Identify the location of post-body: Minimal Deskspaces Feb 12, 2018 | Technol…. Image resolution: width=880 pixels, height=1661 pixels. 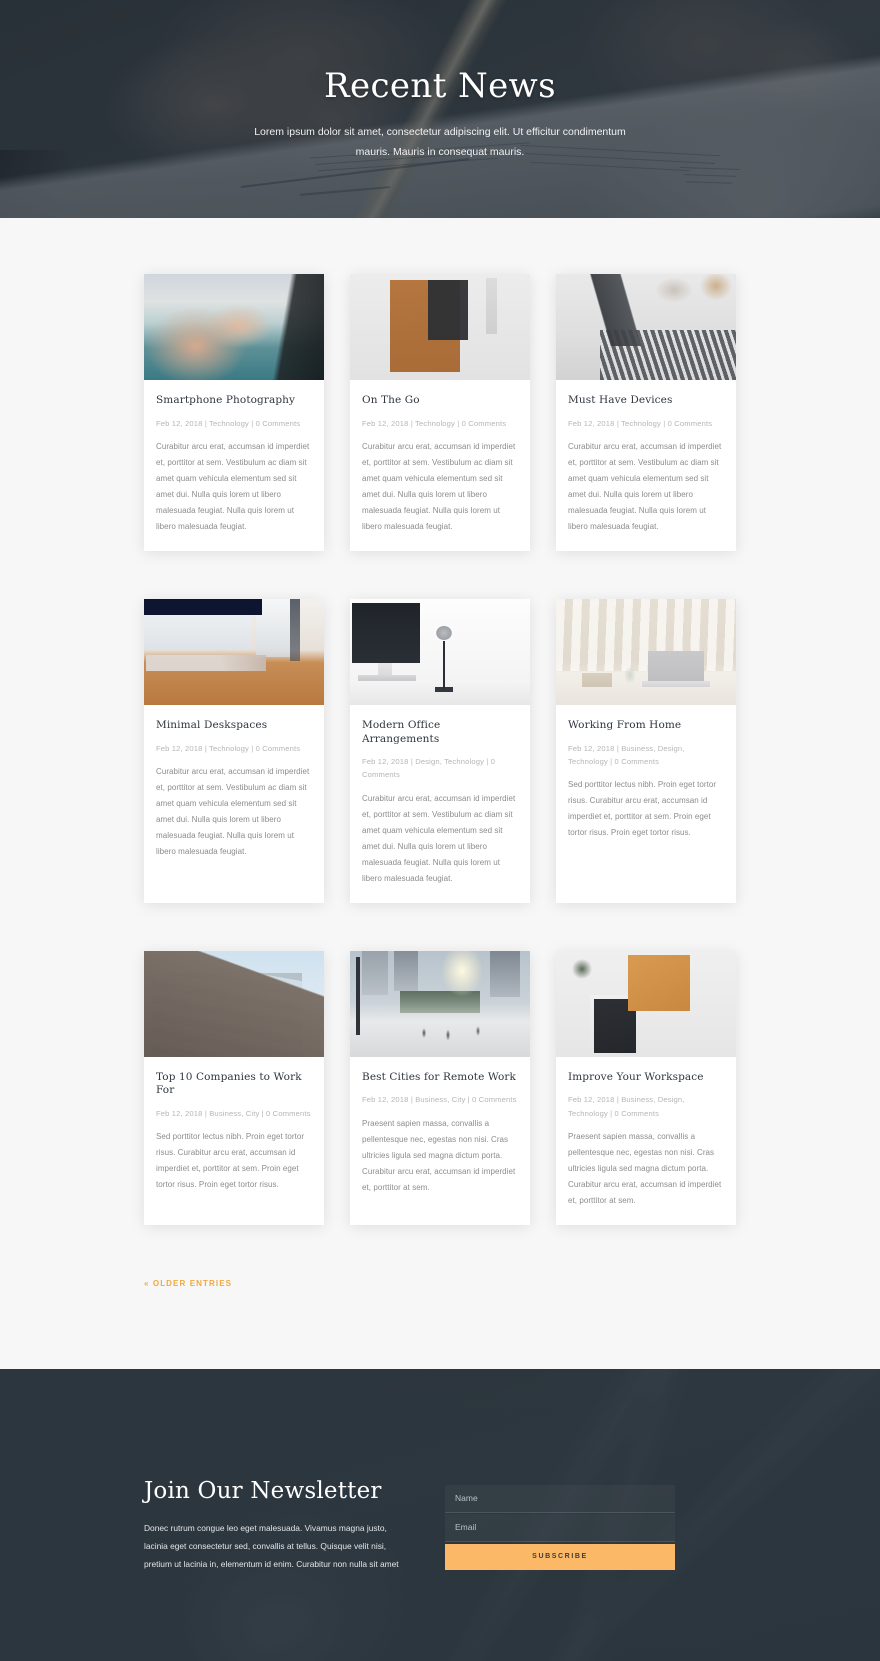
(234, 790).